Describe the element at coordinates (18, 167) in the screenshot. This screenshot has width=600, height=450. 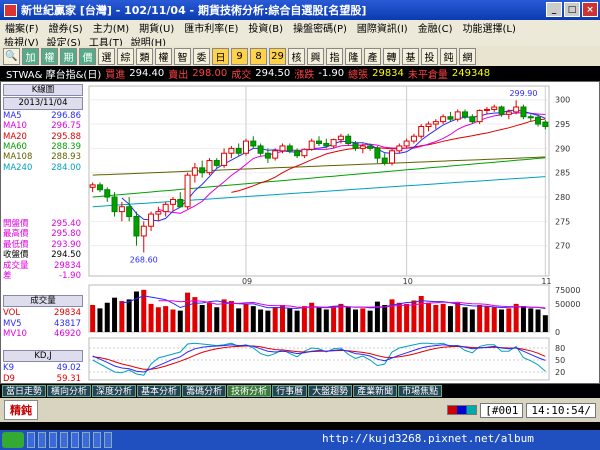
I see `legend-key: MA240` at that location.